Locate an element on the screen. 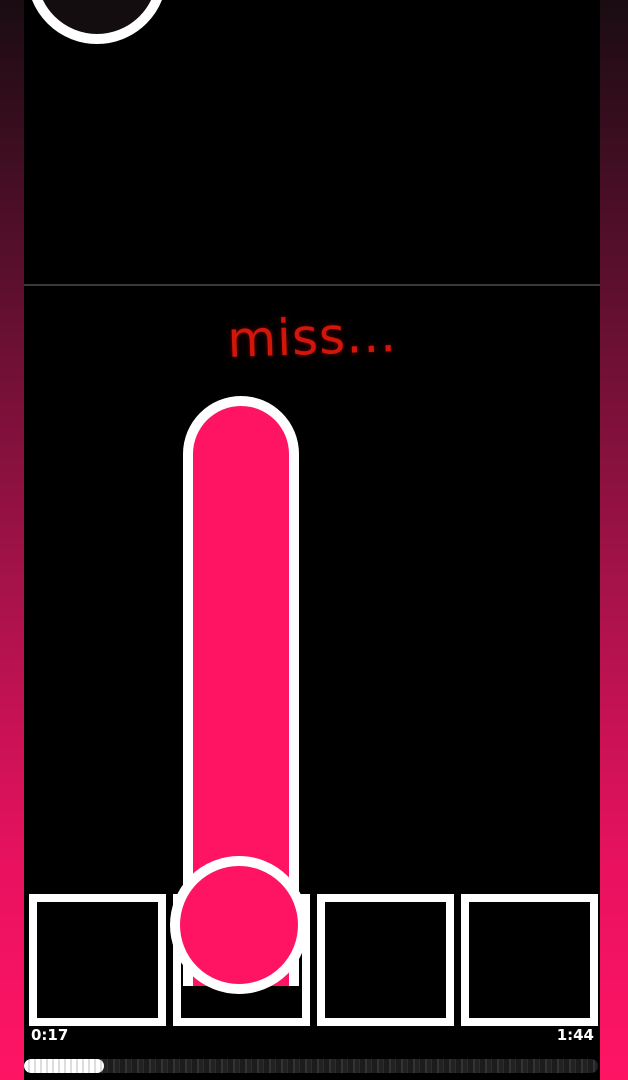  incoming-note is located at coordinates (97, 22).